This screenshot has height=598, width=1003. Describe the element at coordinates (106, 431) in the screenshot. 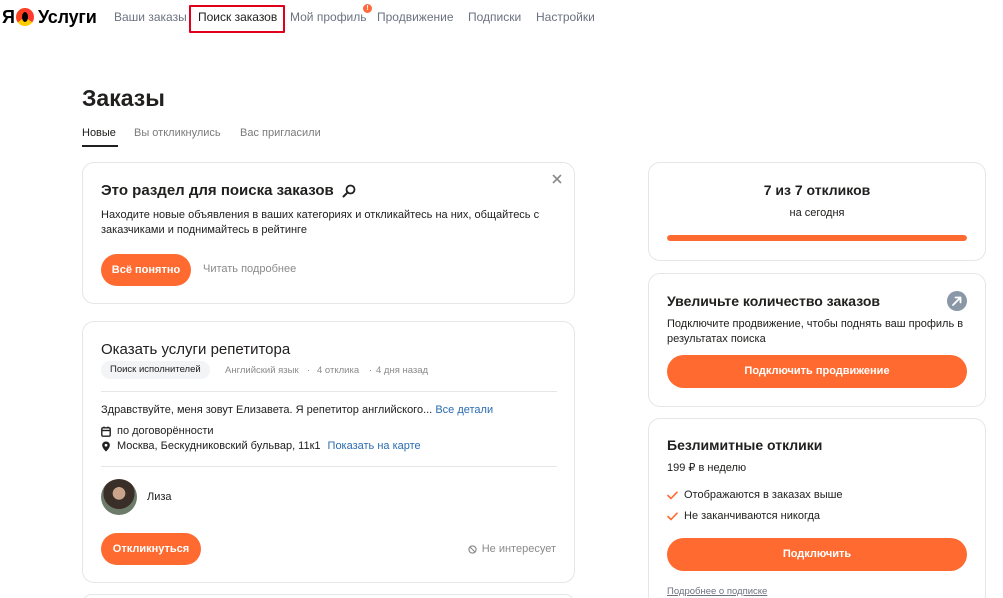

I see `calendar-icon` at that location.